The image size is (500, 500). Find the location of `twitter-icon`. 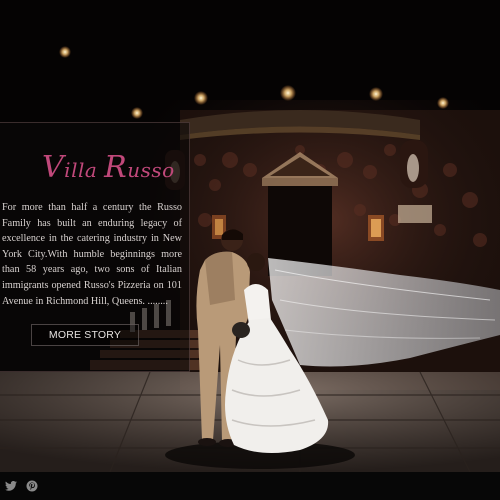

twitter-icon is located at coordinates (11, 486).